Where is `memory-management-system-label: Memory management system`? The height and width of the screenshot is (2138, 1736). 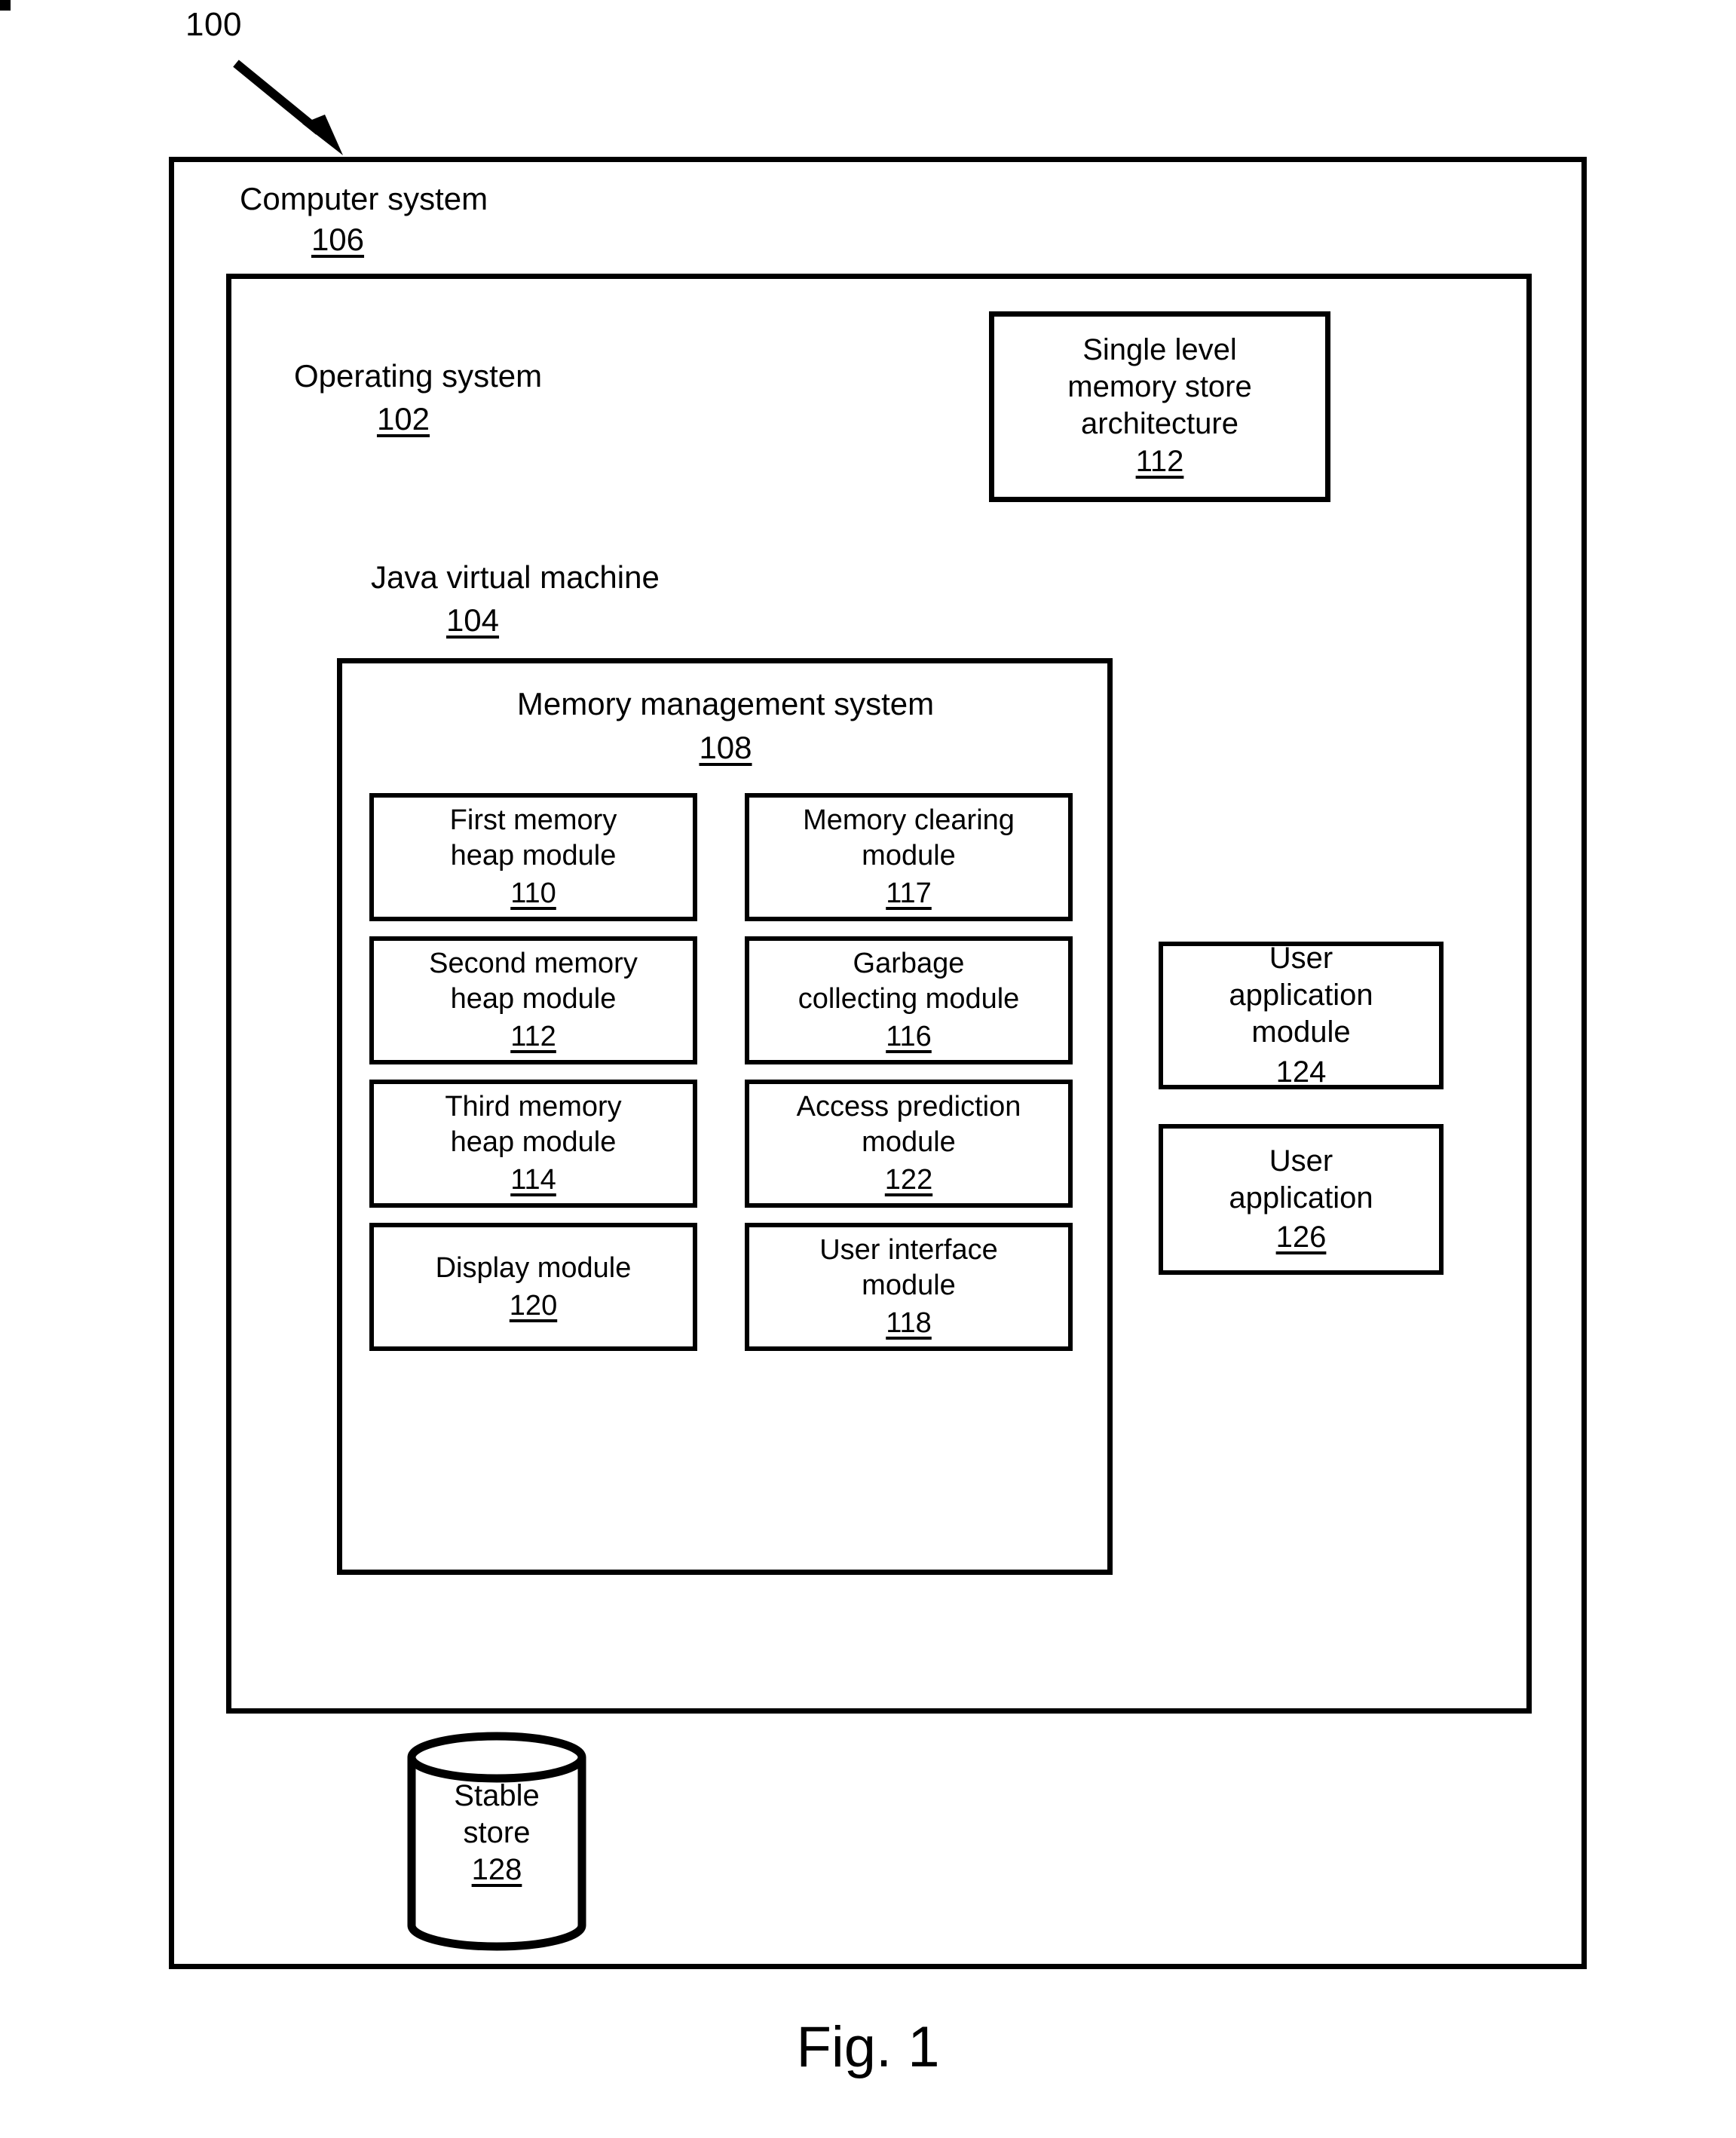 memory-management-system-label: Memory management system is located at coordinates (725, 704).